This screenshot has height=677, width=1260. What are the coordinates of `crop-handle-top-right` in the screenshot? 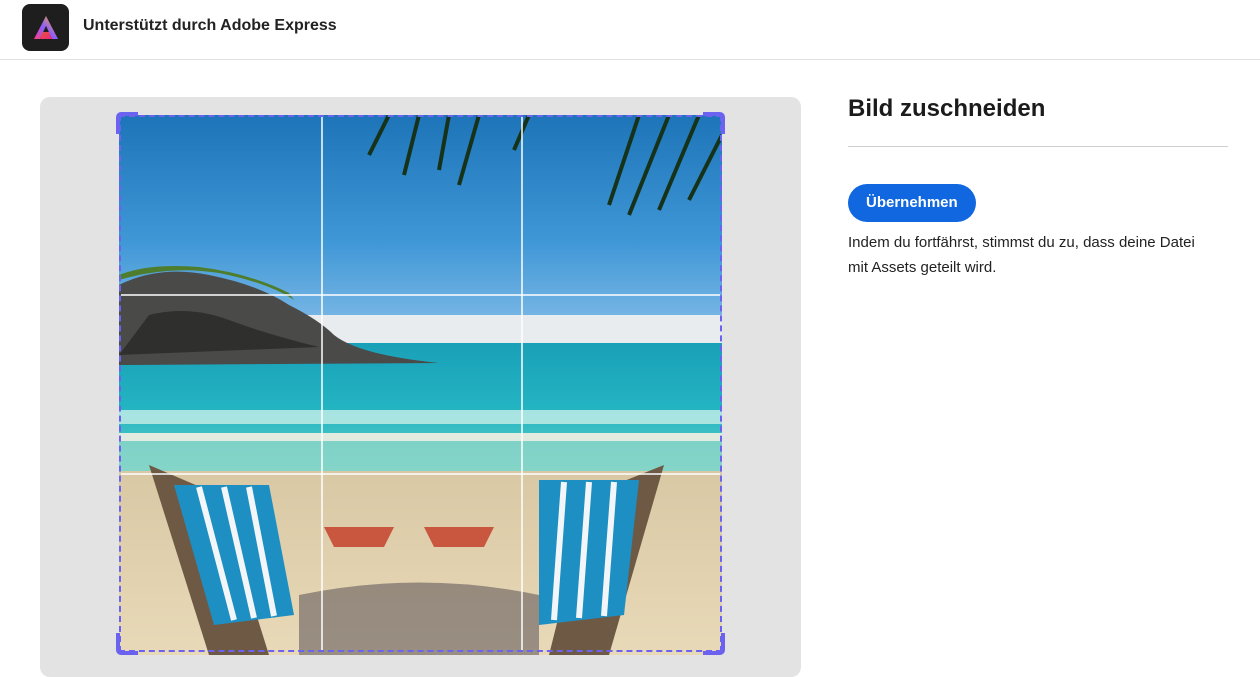 It's located at (714, 123).